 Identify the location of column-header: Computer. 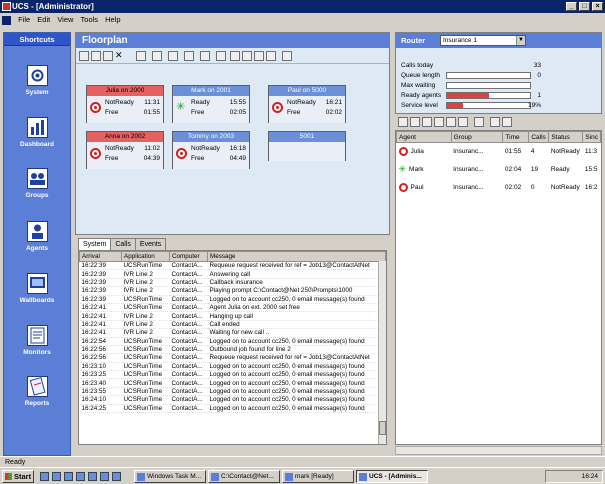
(188, 256).